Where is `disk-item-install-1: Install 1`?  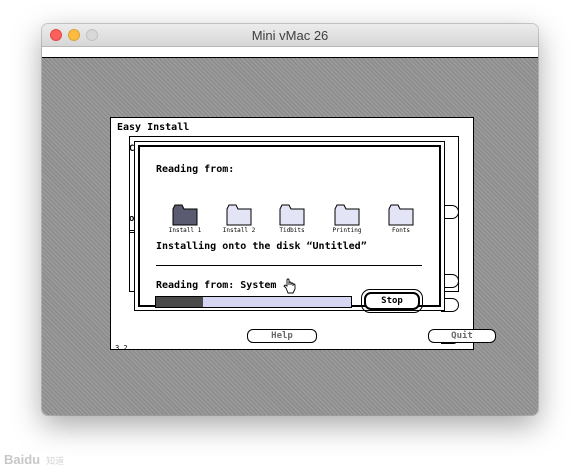 disk-item-install-1: Install 1 is located at coordinates (185, 219).